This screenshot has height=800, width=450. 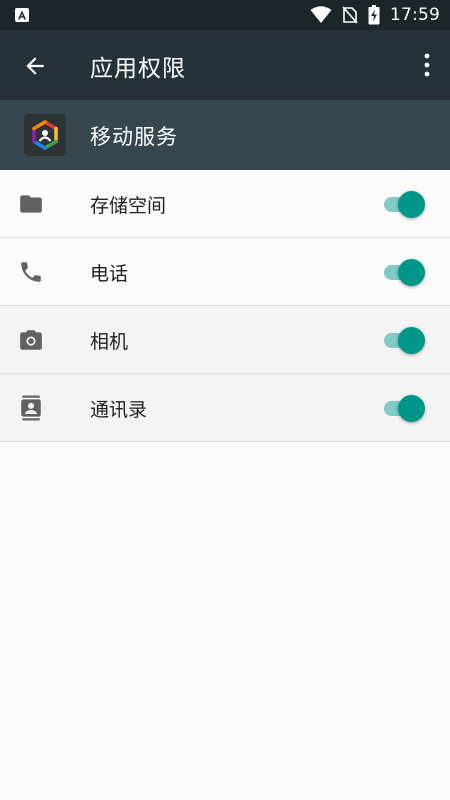 I want to click on permission-row-camera: 相机, so click(x=225, y=340).